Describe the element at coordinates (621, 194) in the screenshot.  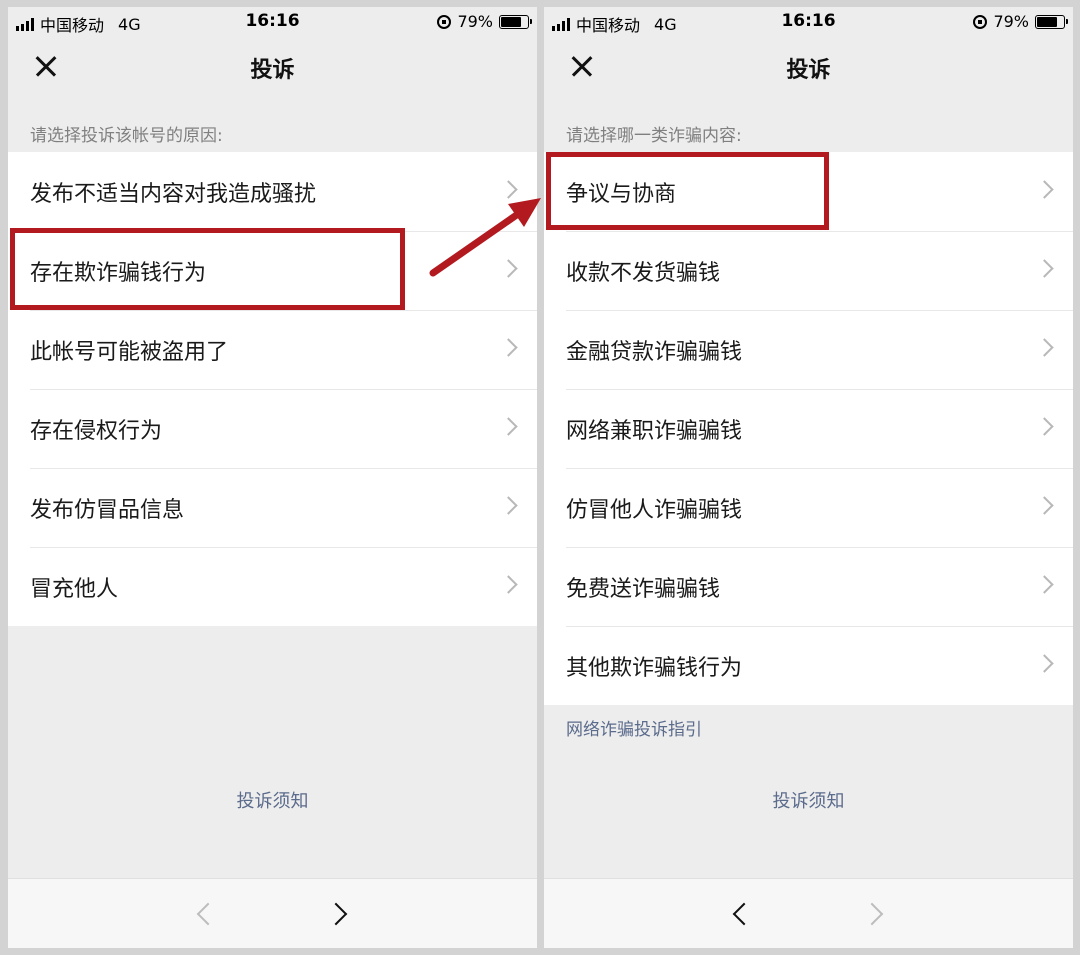
I see `list-item-label: 争议与协商` at that location.